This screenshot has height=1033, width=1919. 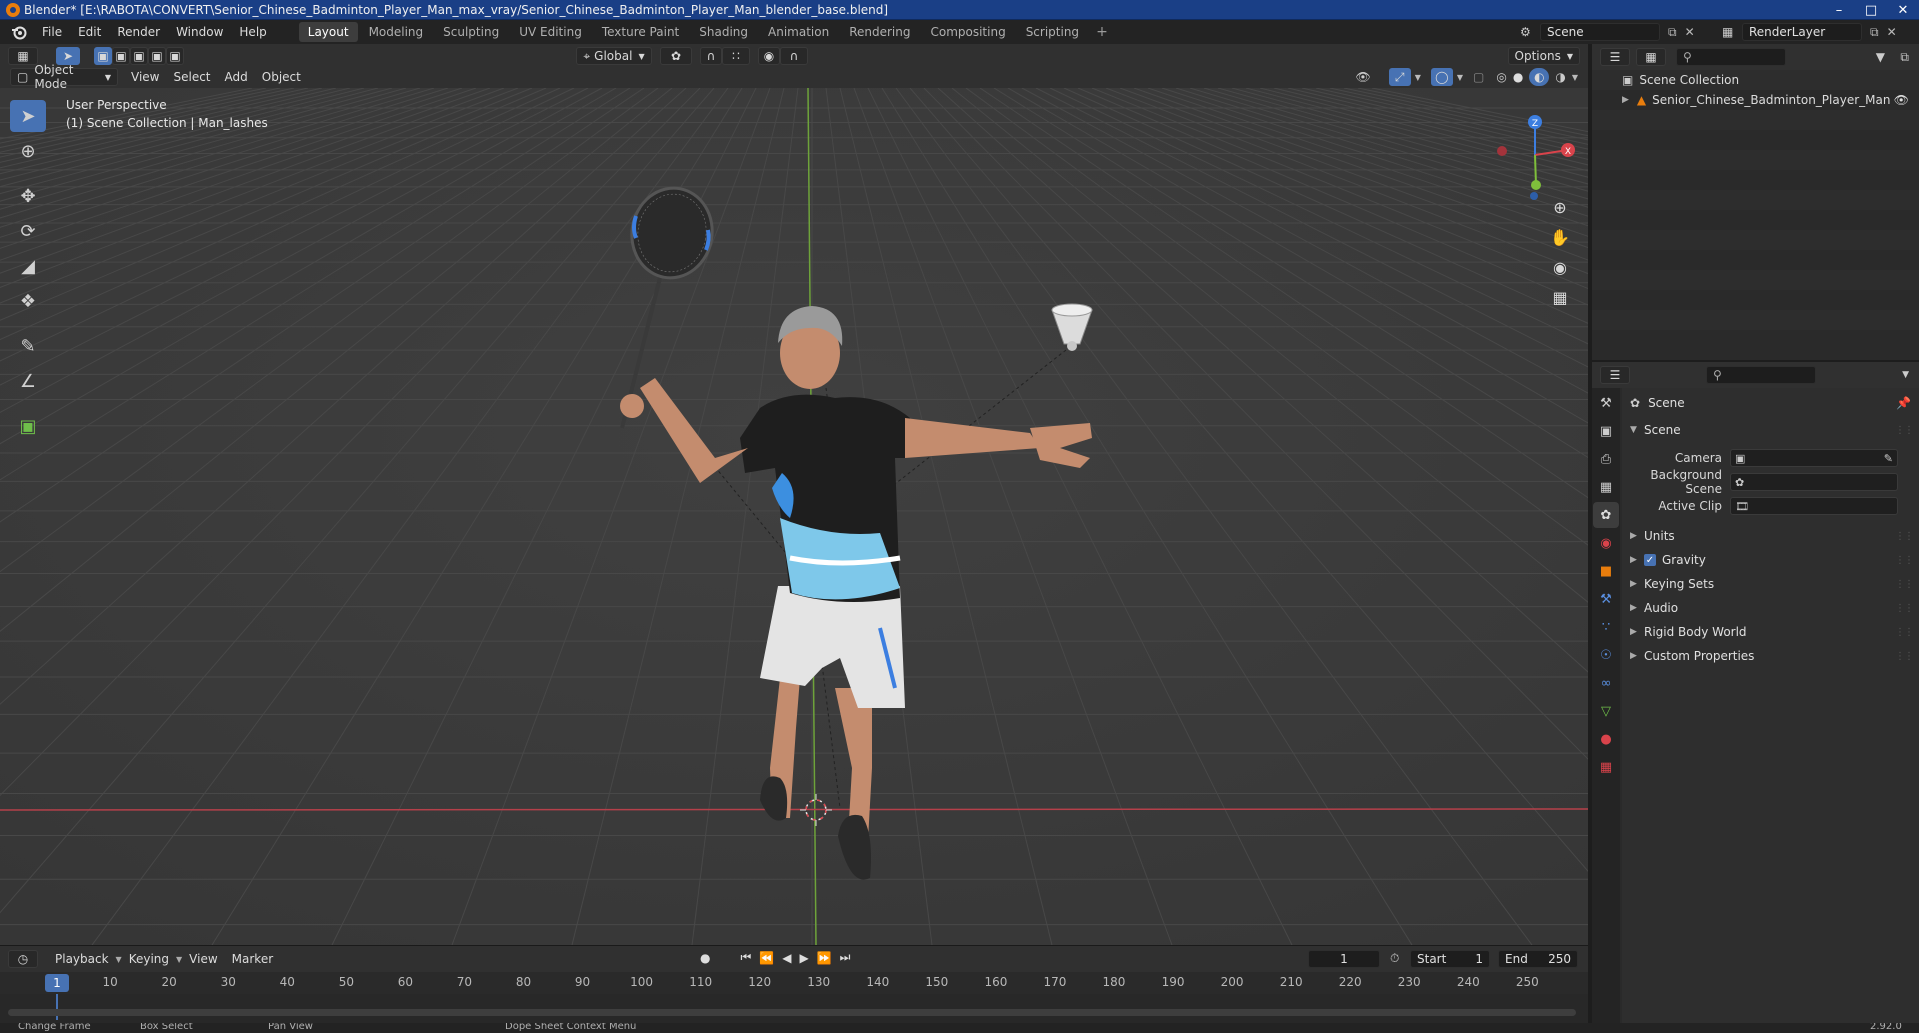 What do you see at coordinates (57, 1007) in the screenshot?
I see `playhead` at bounding box center [57, 1007].